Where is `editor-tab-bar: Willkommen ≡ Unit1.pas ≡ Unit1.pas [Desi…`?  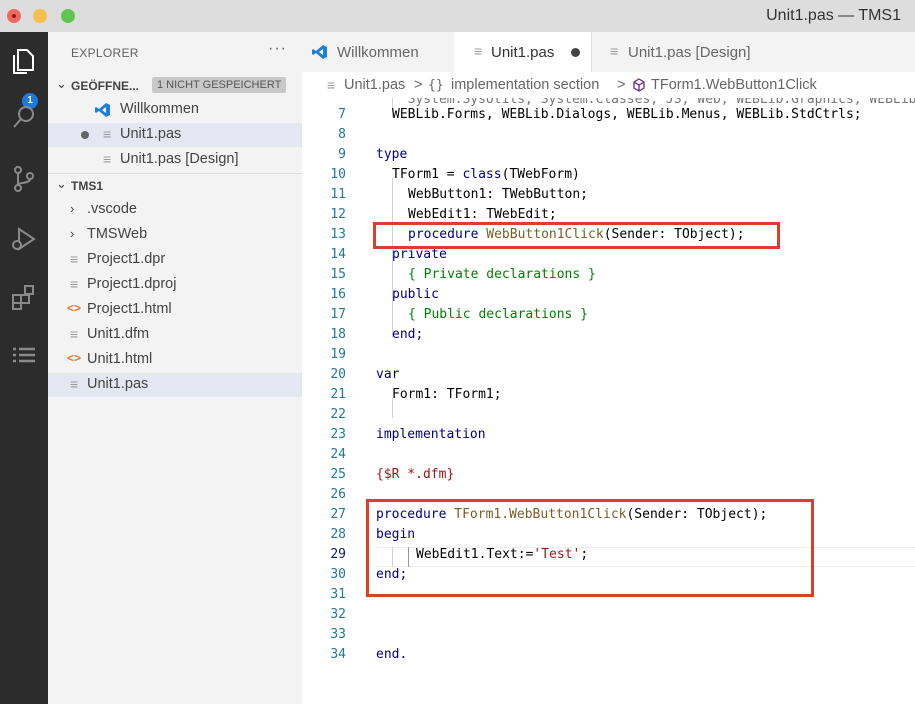 editor-tab-bar: Willkommen ≡ Unit1.pas ≡ Unit1.pas [Desi… is located at coordinates (608, 52).